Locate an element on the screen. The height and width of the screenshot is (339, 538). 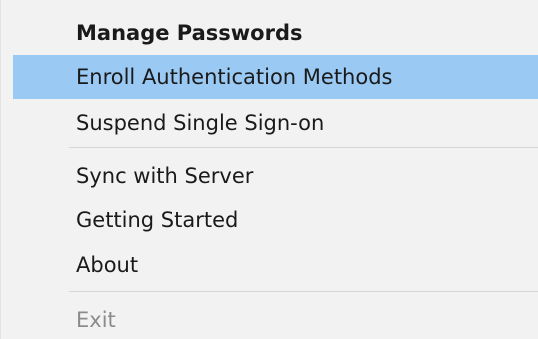
menu-item-manage-passwords: Manage Passwords is located at coordinates (275, 33).